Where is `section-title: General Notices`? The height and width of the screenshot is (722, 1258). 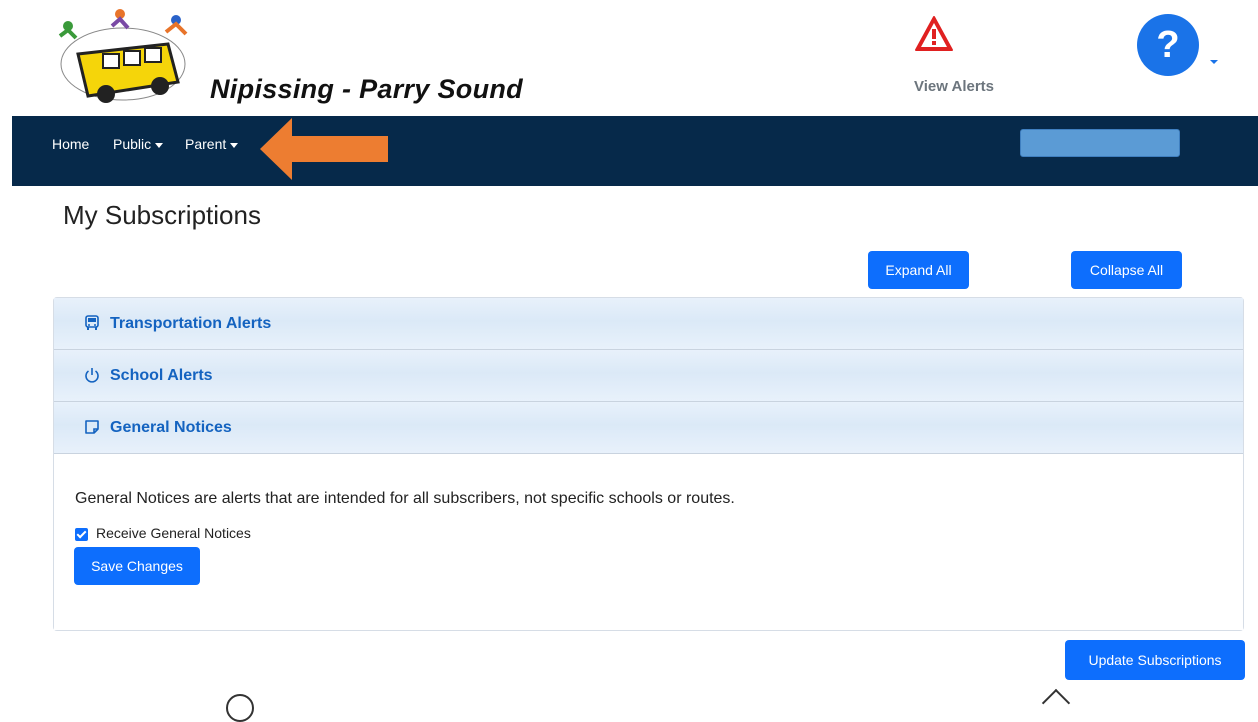
section-title: General Notices is located at coordinates (171, 427).